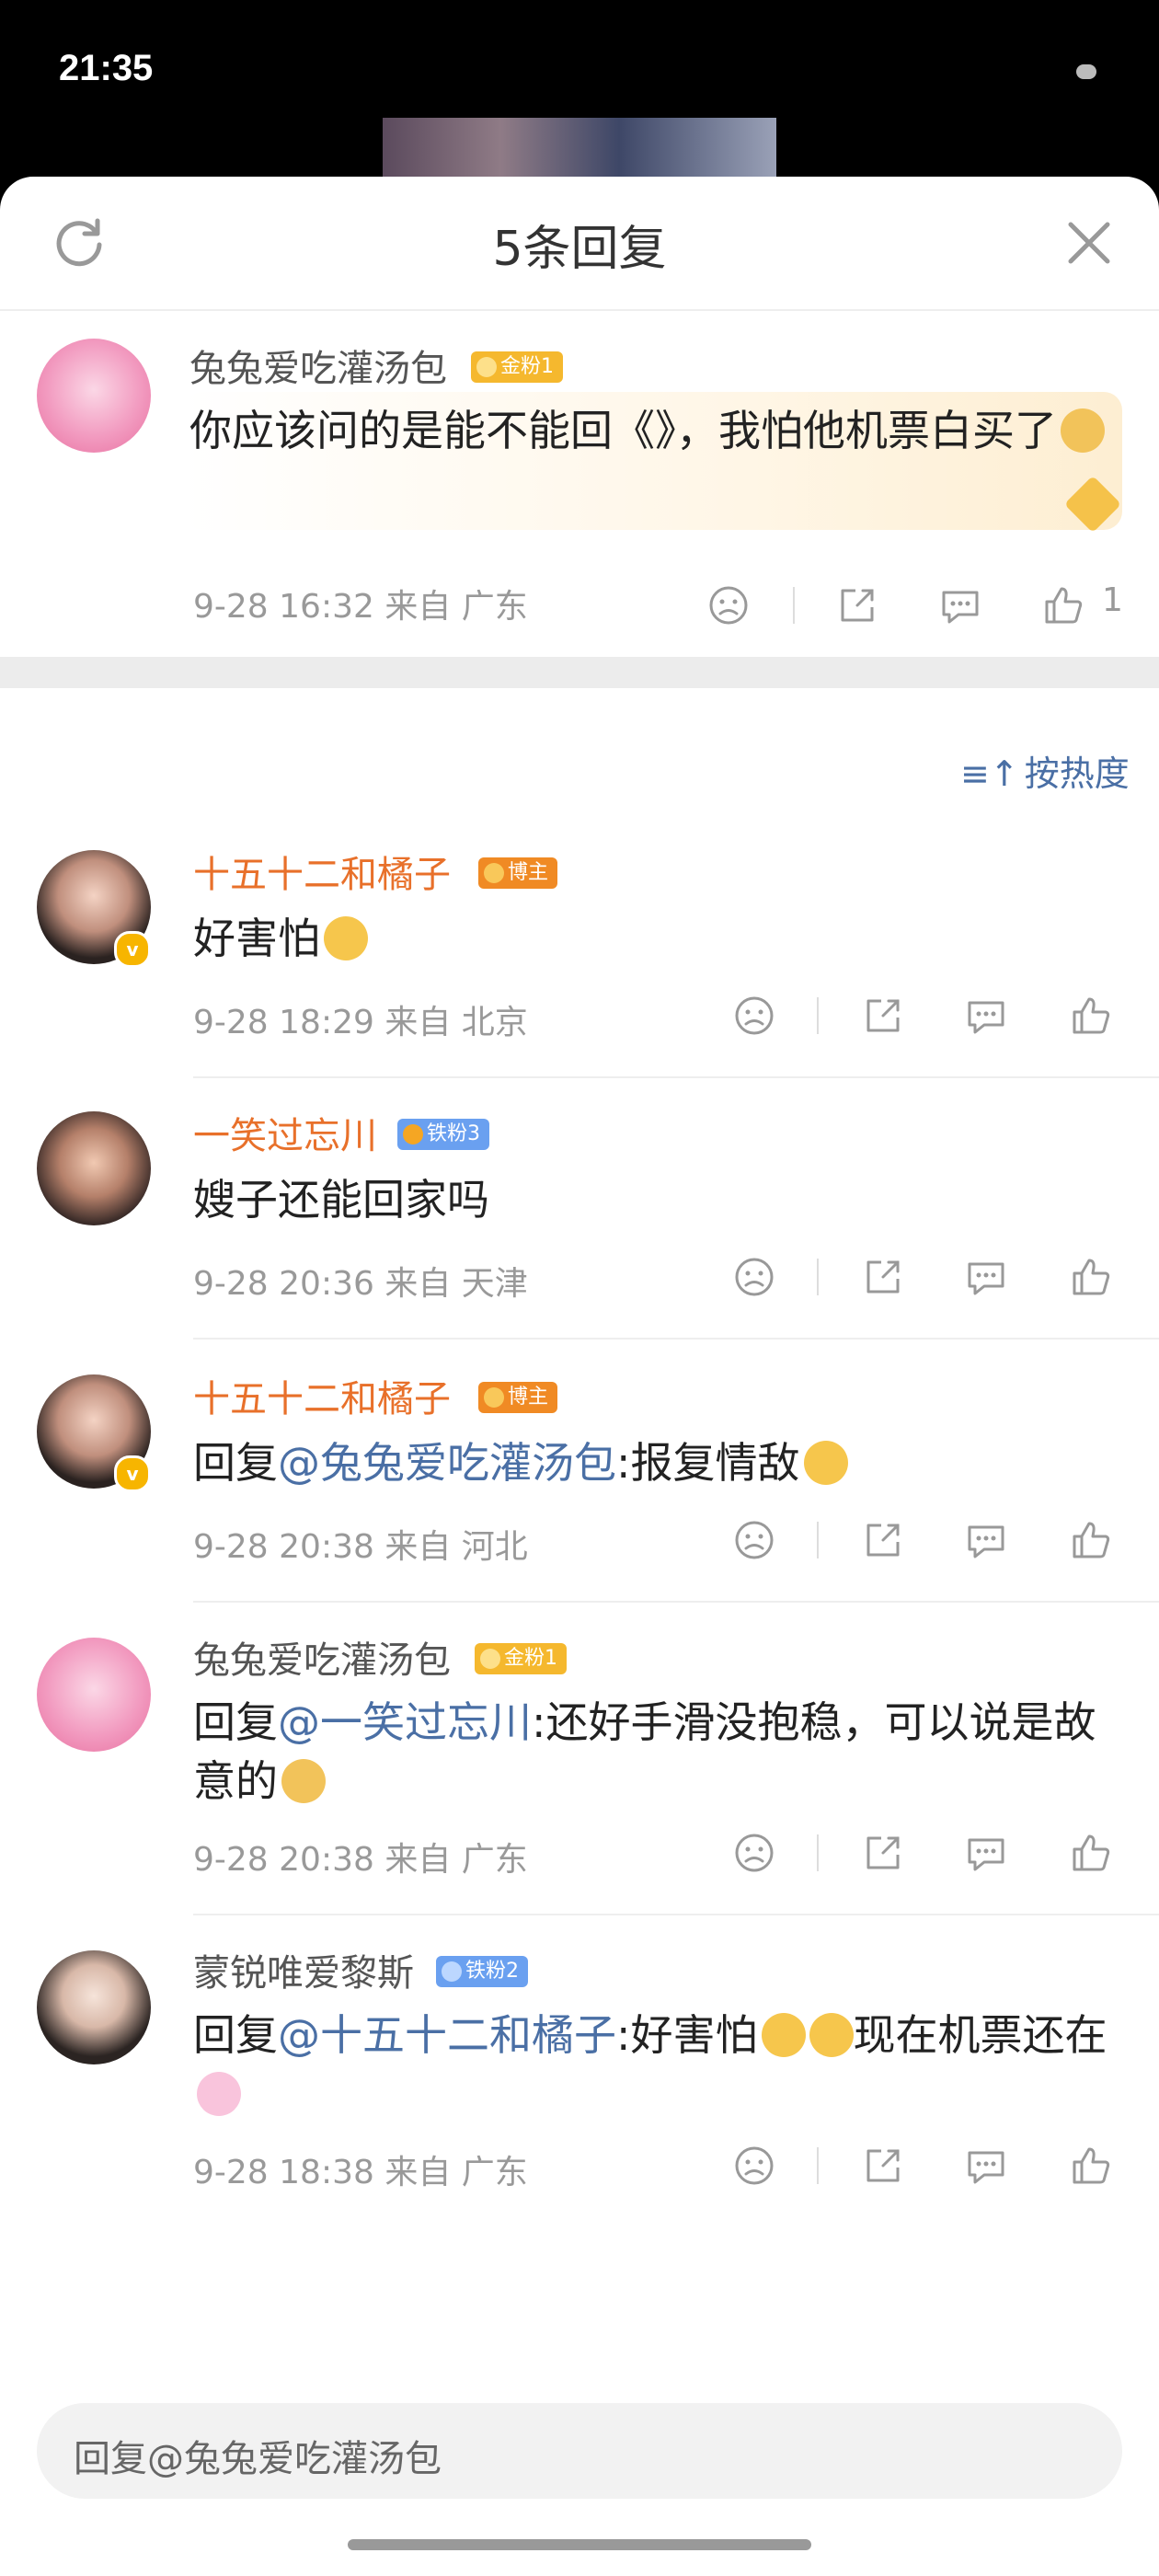 This screenshot has width=1159, height=2576. Describe the element at coordinates (579, 672) in the screenshot. I see `section-separator` at that location.